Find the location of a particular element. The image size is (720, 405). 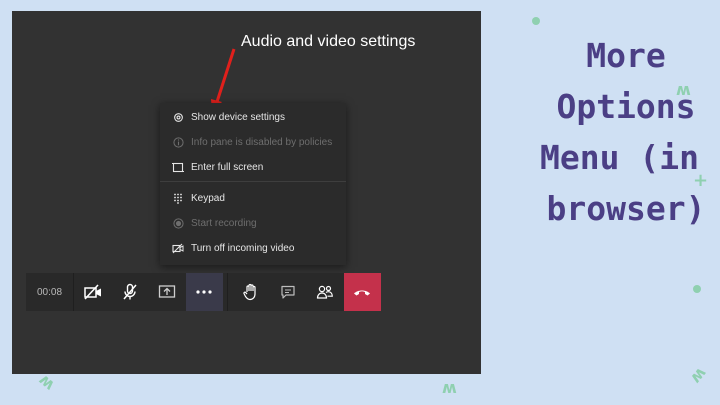

more-options-button is located at coordinates (204, 292).